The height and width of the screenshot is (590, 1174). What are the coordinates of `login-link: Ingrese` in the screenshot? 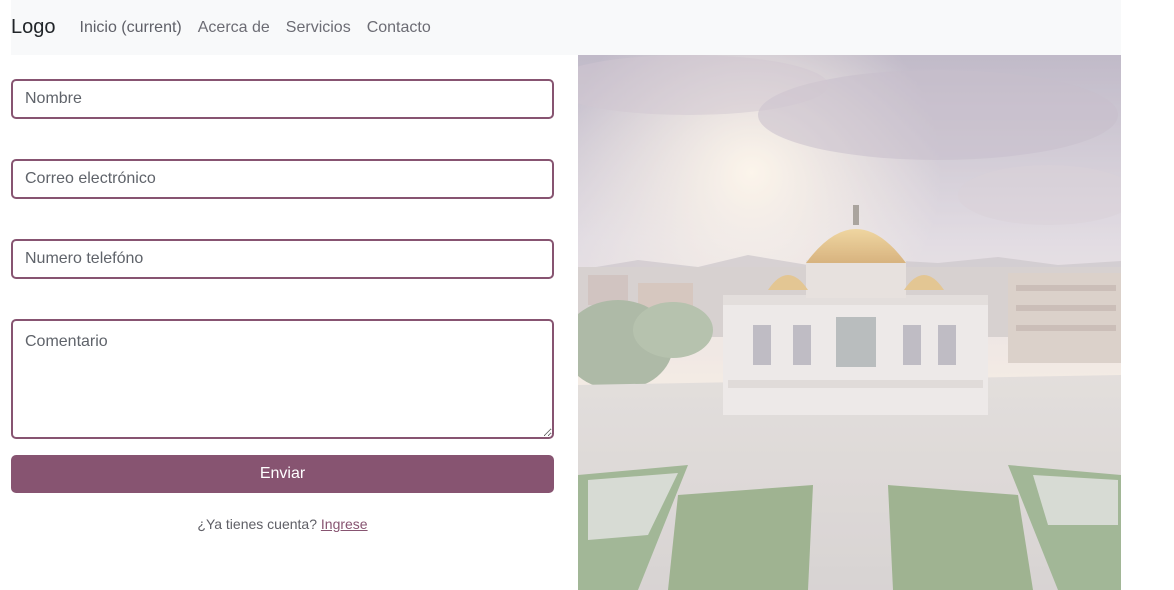 It's located at (344, 524).